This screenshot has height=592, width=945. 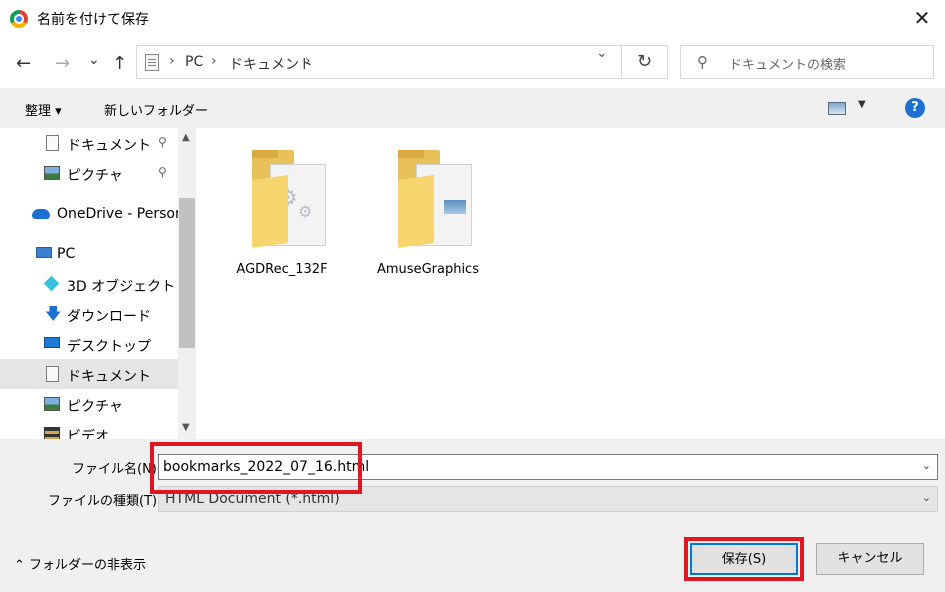 I want to click on folder-item: AmuseGraphics, so click(x=428, y=220).